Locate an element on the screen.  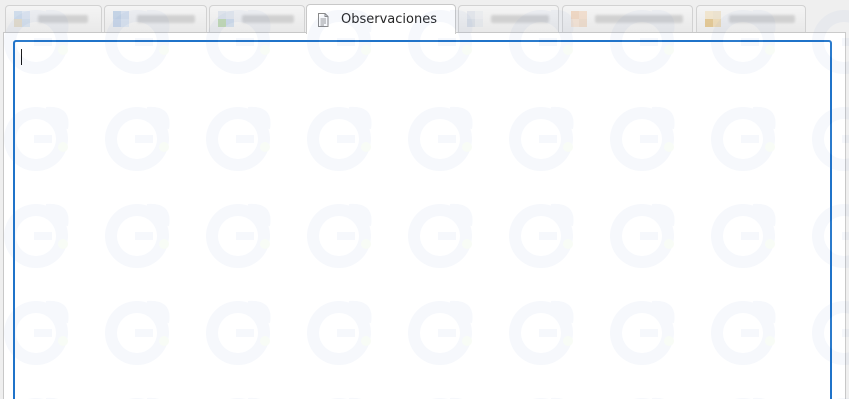
document-icon is located at coordinates (323, 19).